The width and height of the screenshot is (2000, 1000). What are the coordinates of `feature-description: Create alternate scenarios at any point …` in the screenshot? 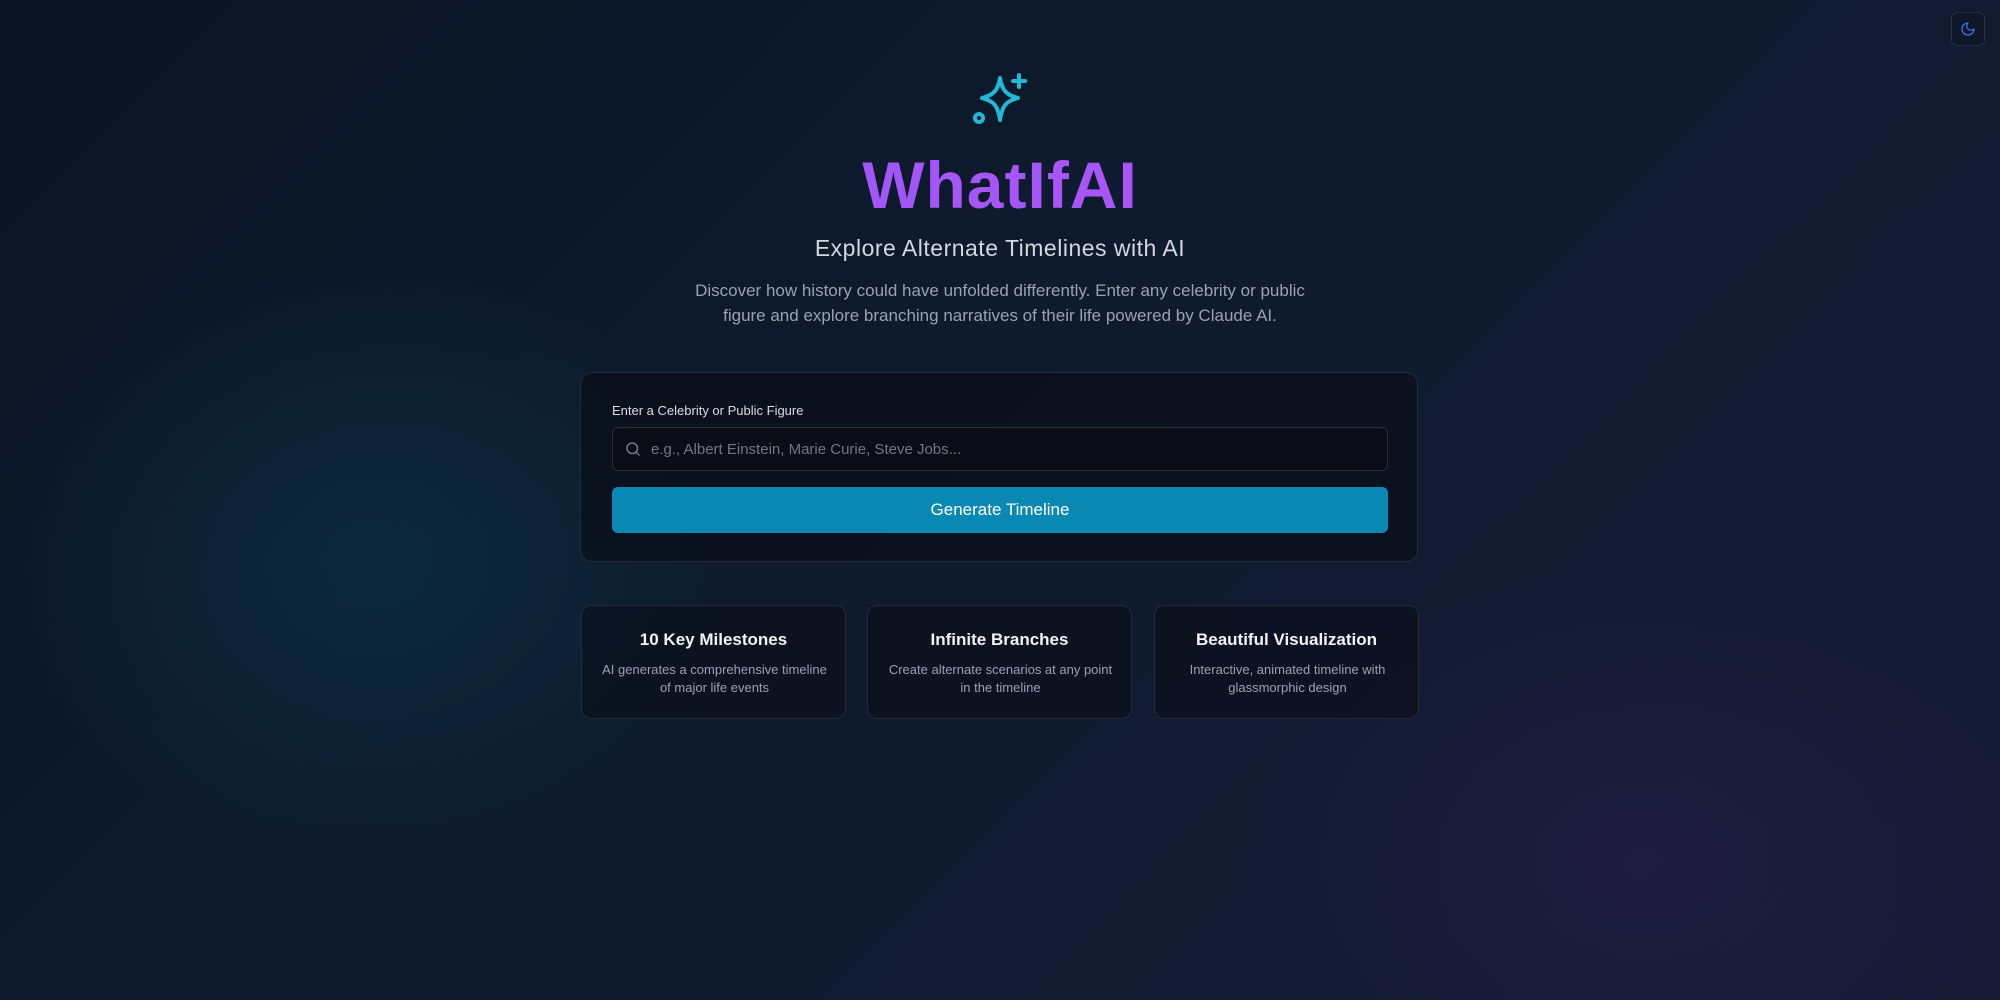 It's located at (1000, 678).